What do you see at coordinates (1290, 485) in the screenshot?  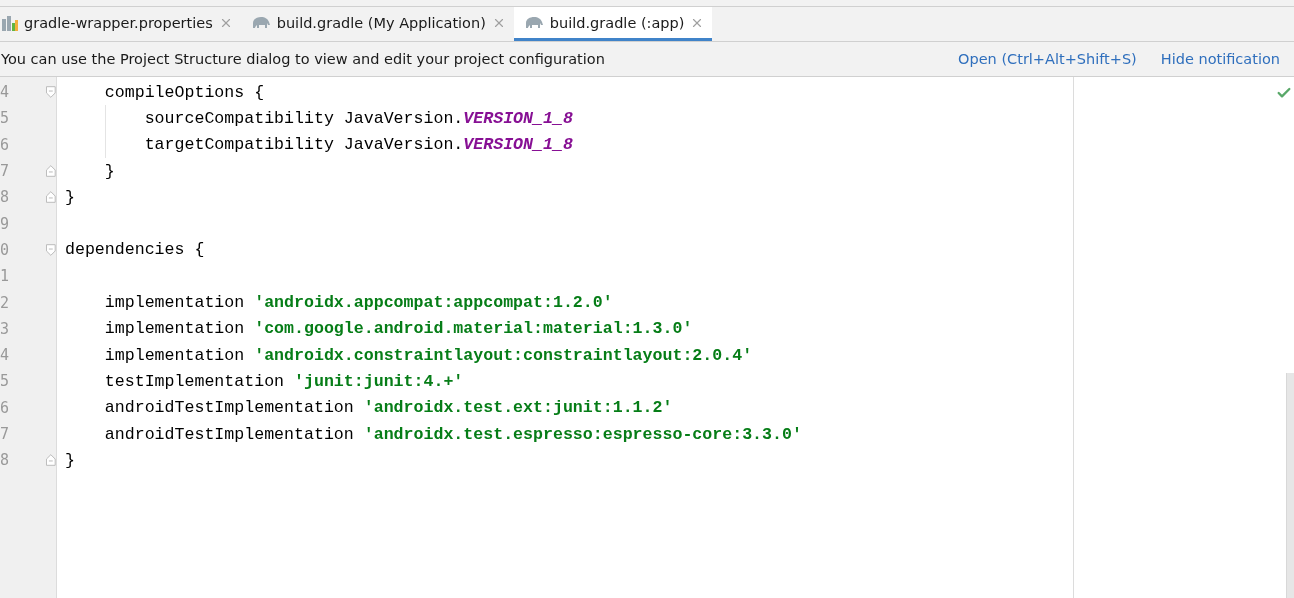 I see `scrollbar` at bounding box center [1290, 485].